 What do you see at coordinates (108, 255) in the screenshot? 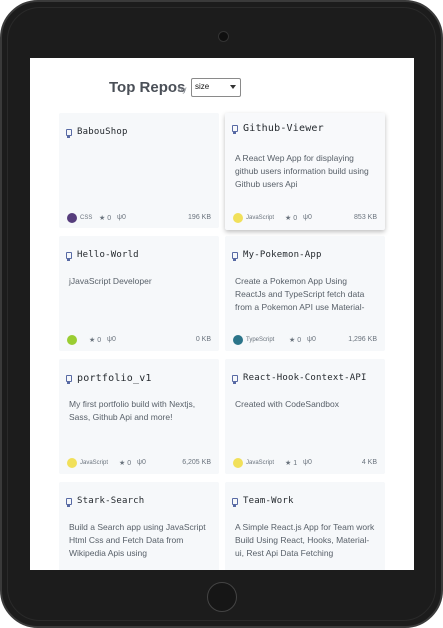
I see `repo-name: Hello-World` at bounding box center [108, 255].